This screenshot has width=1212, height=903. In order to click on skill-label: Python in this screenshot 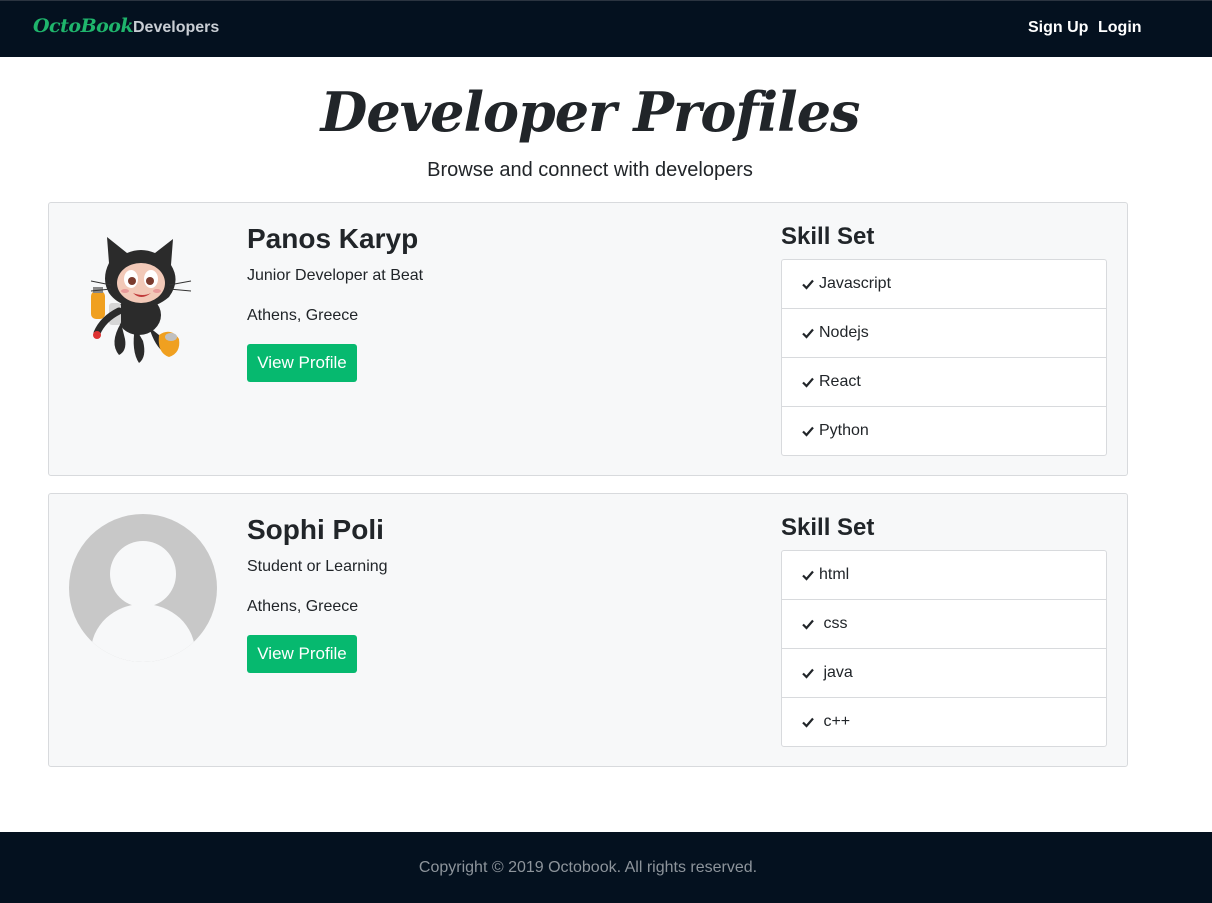, I will do `click(844, 430)`.